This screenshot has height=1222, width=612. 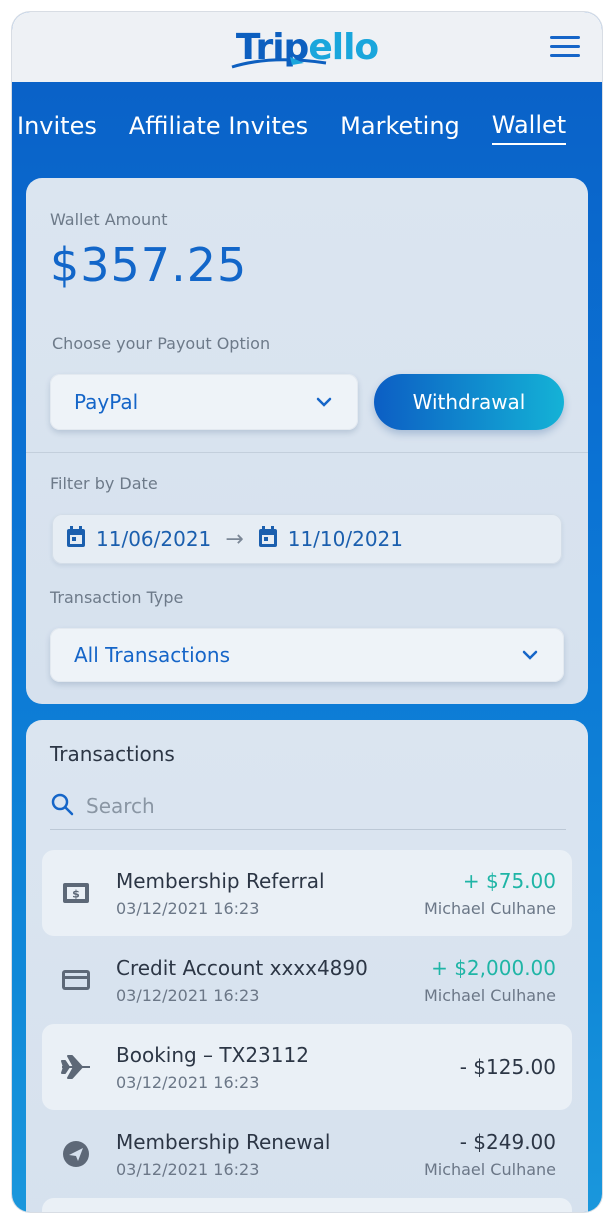 What do you see at coordinates (220, 880) in the screenshot?
I see `transaction-title: Membership Referral` at bounding box center [220, 880].